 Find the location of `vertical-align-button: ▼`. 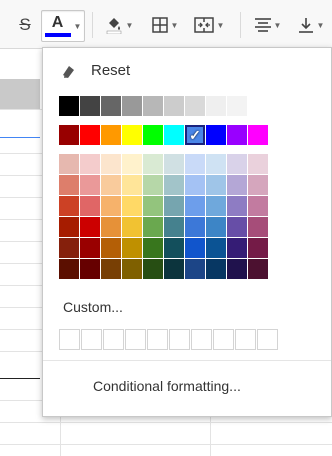

vertical-align-button: ▼ is located at coordinates (311, 25).